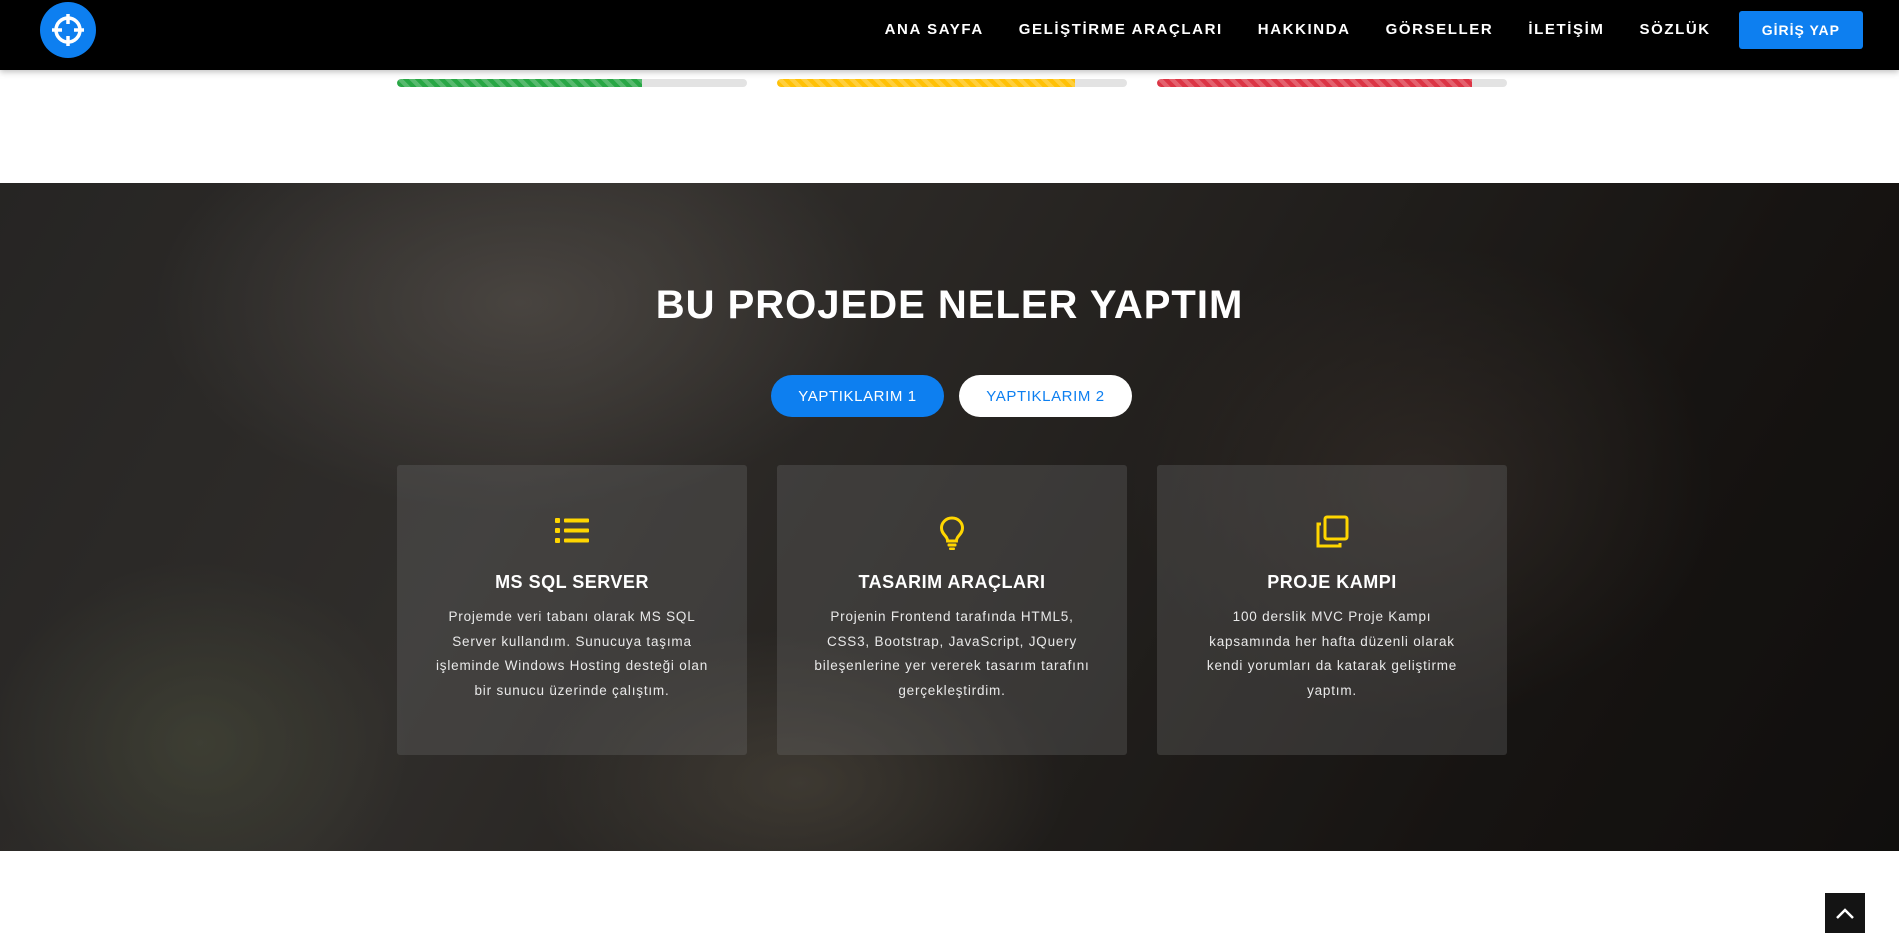 Image resolution: width=1899 pixels, height=946 pixels. Describe the element at coordinates (1440, 30) in the screenshot. I see `nav-link-gallery: GÖRSELLER` at that location.